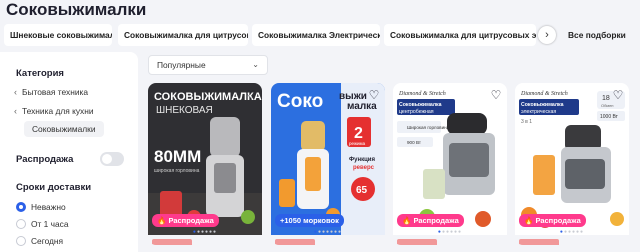 The height and width of the screenshot is (252, 640). Describe the element at coordinates (362, 106) in the screenshot. I see `product-image-text: малка` at that location.